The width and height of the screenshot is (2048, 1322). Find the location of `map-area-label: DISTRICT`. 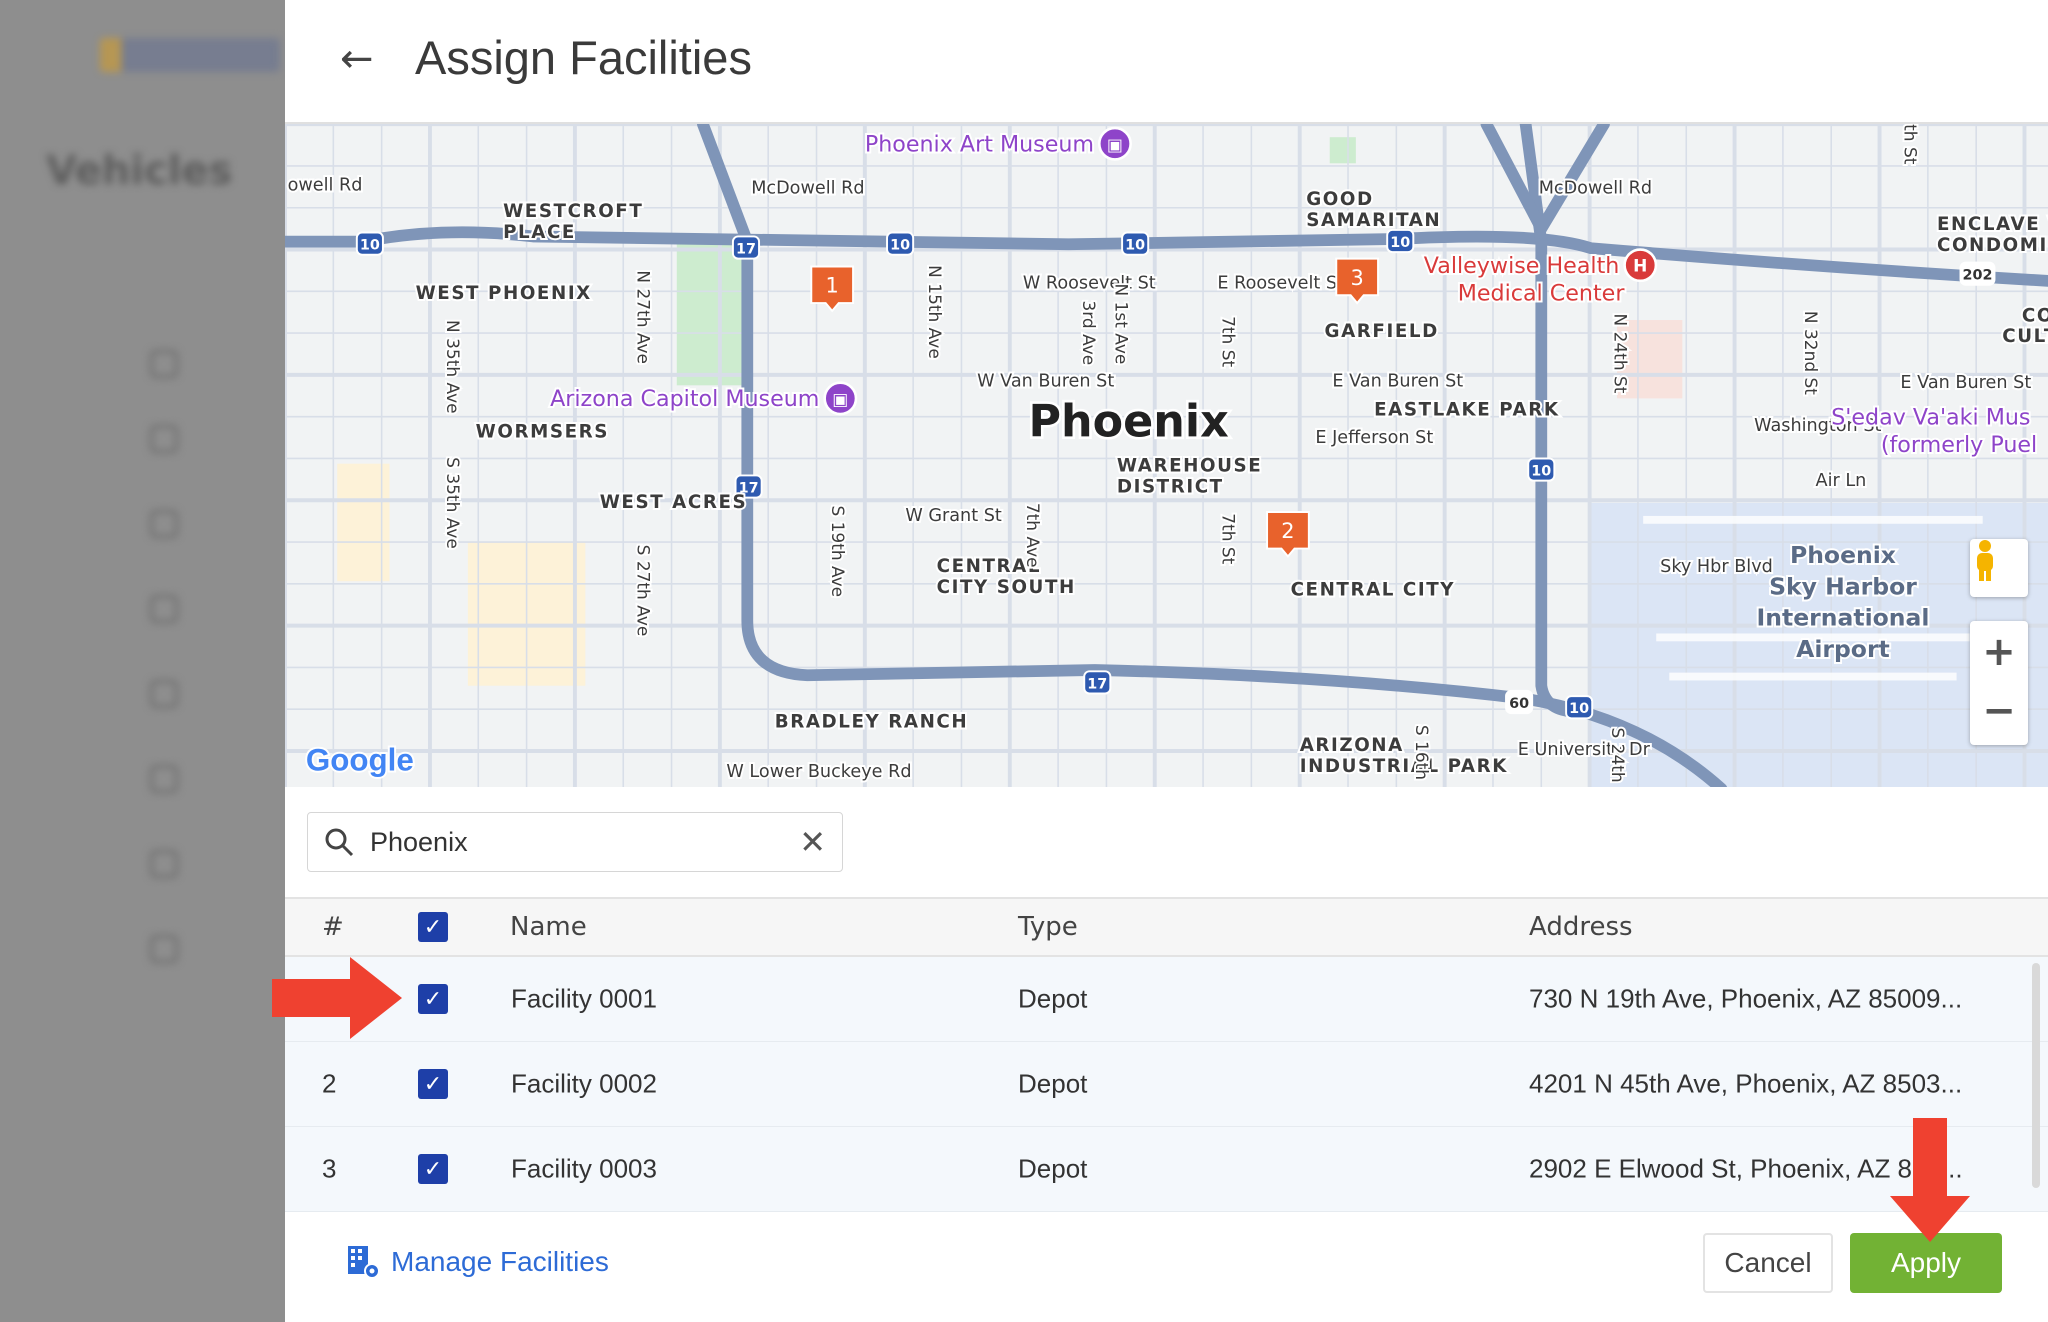

map-area-label: DISTRICT is located at coordinates (1170, 486).